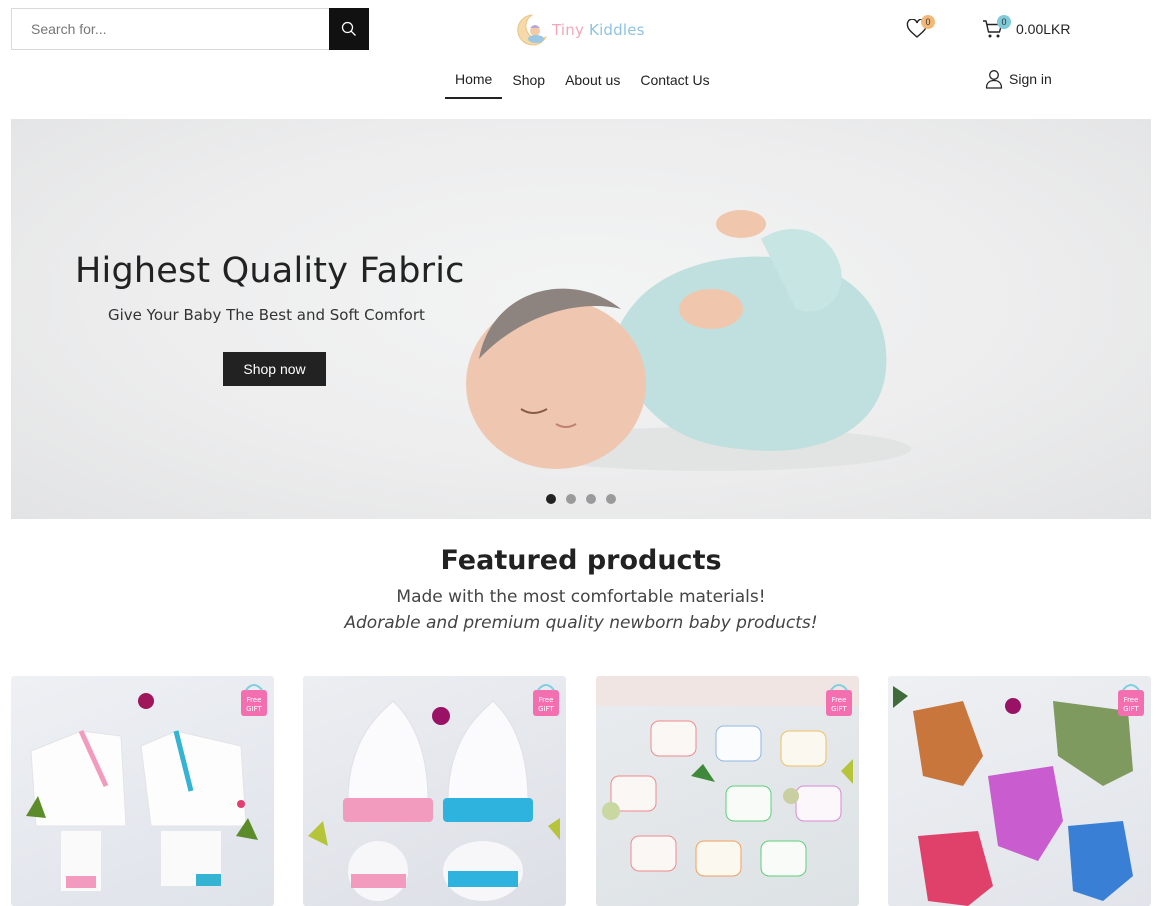 The height and width of the screenshot is (906, 1162). Describe the element at coordinates (581, 560) in the screenshot. I see `featured-title: Featured products` at that location.